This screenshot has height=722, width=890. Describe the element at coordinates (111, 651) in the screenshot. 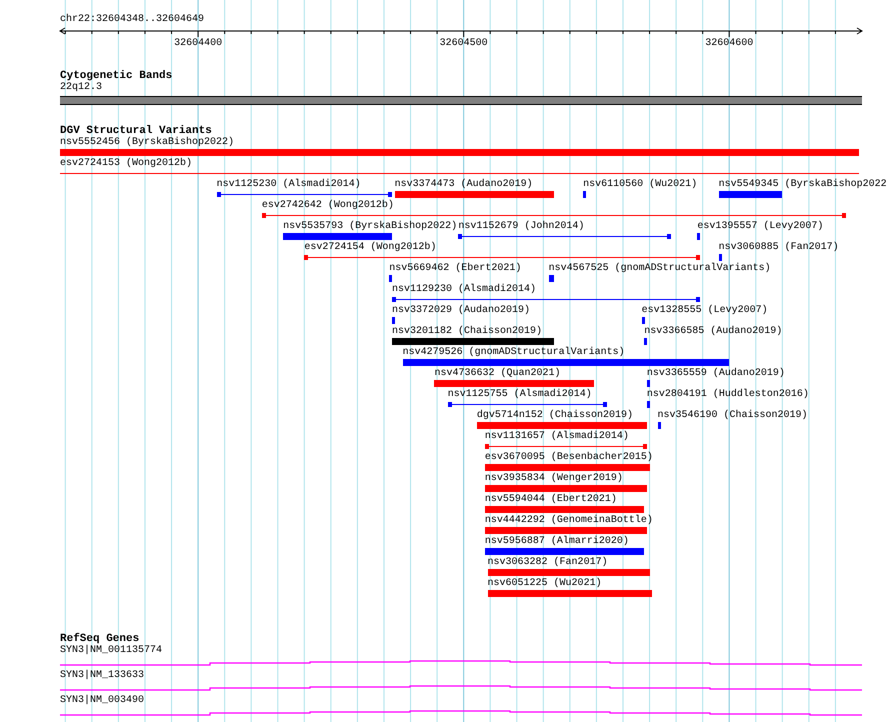

I see `gene-label: SYN3|NM_001135774` at that location.